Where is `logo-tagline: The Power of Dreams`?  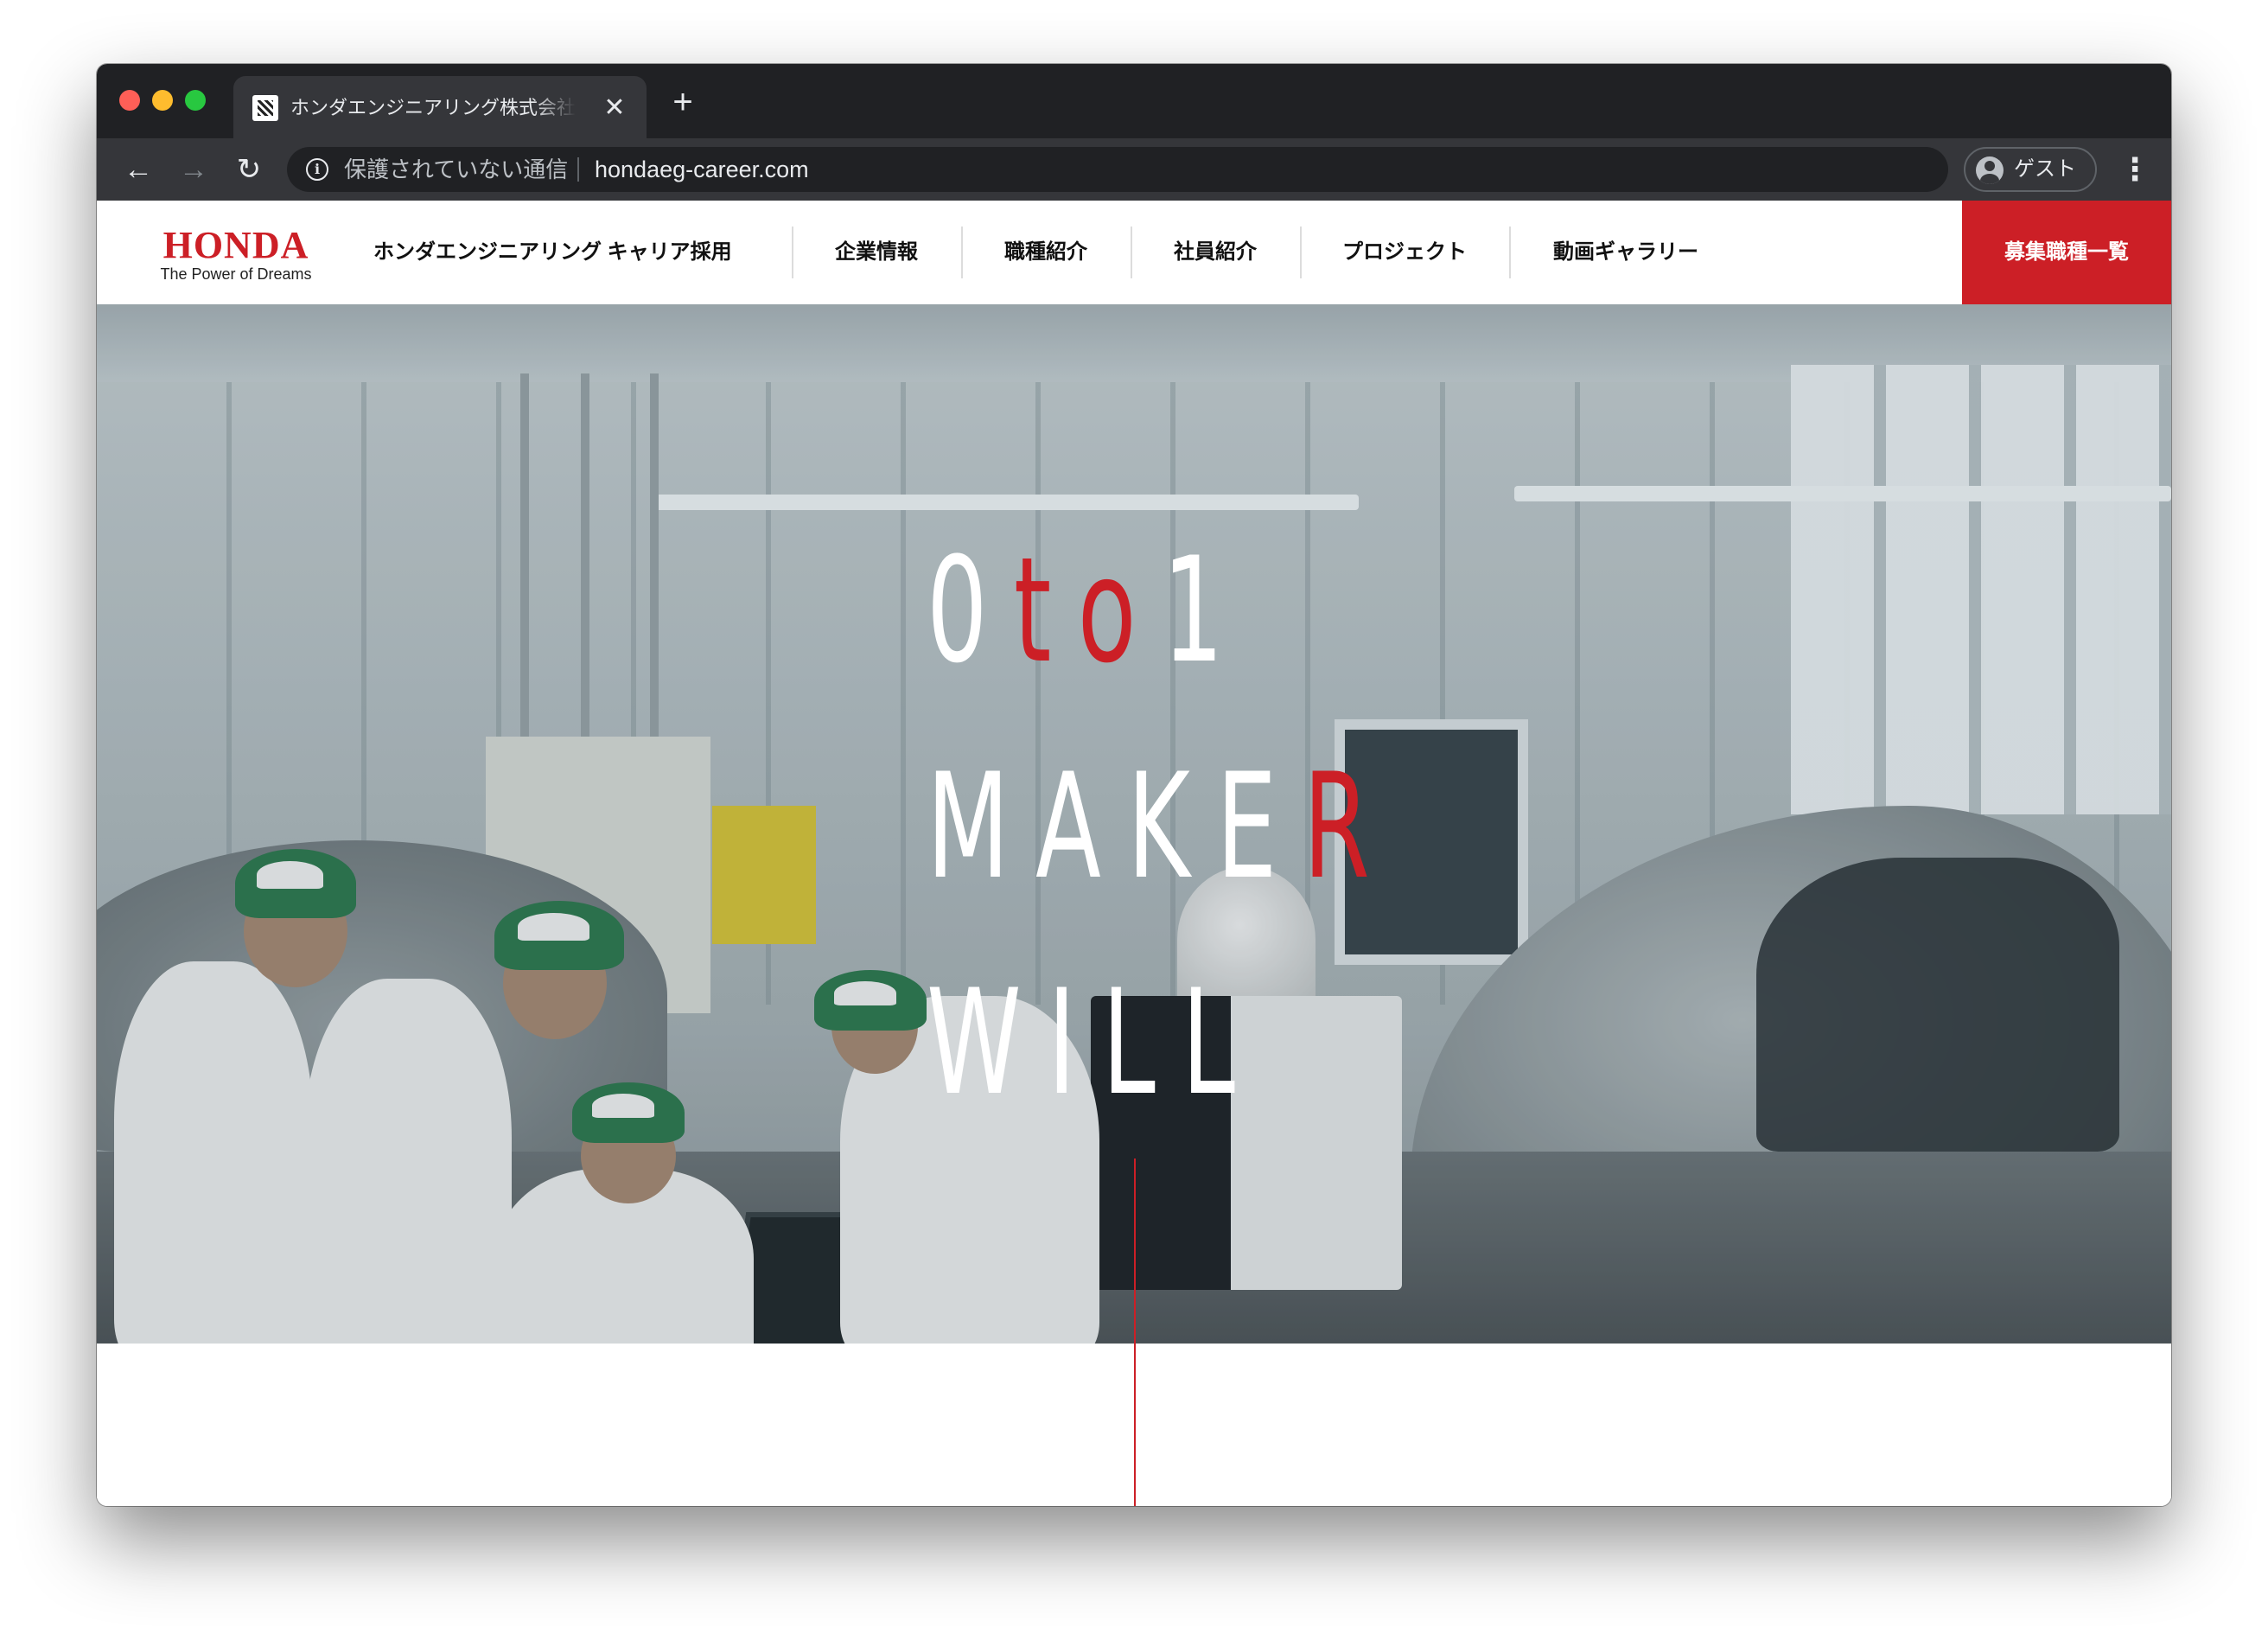 logo-tagline: The Power of Dreams is located at coordinates (236, 274).